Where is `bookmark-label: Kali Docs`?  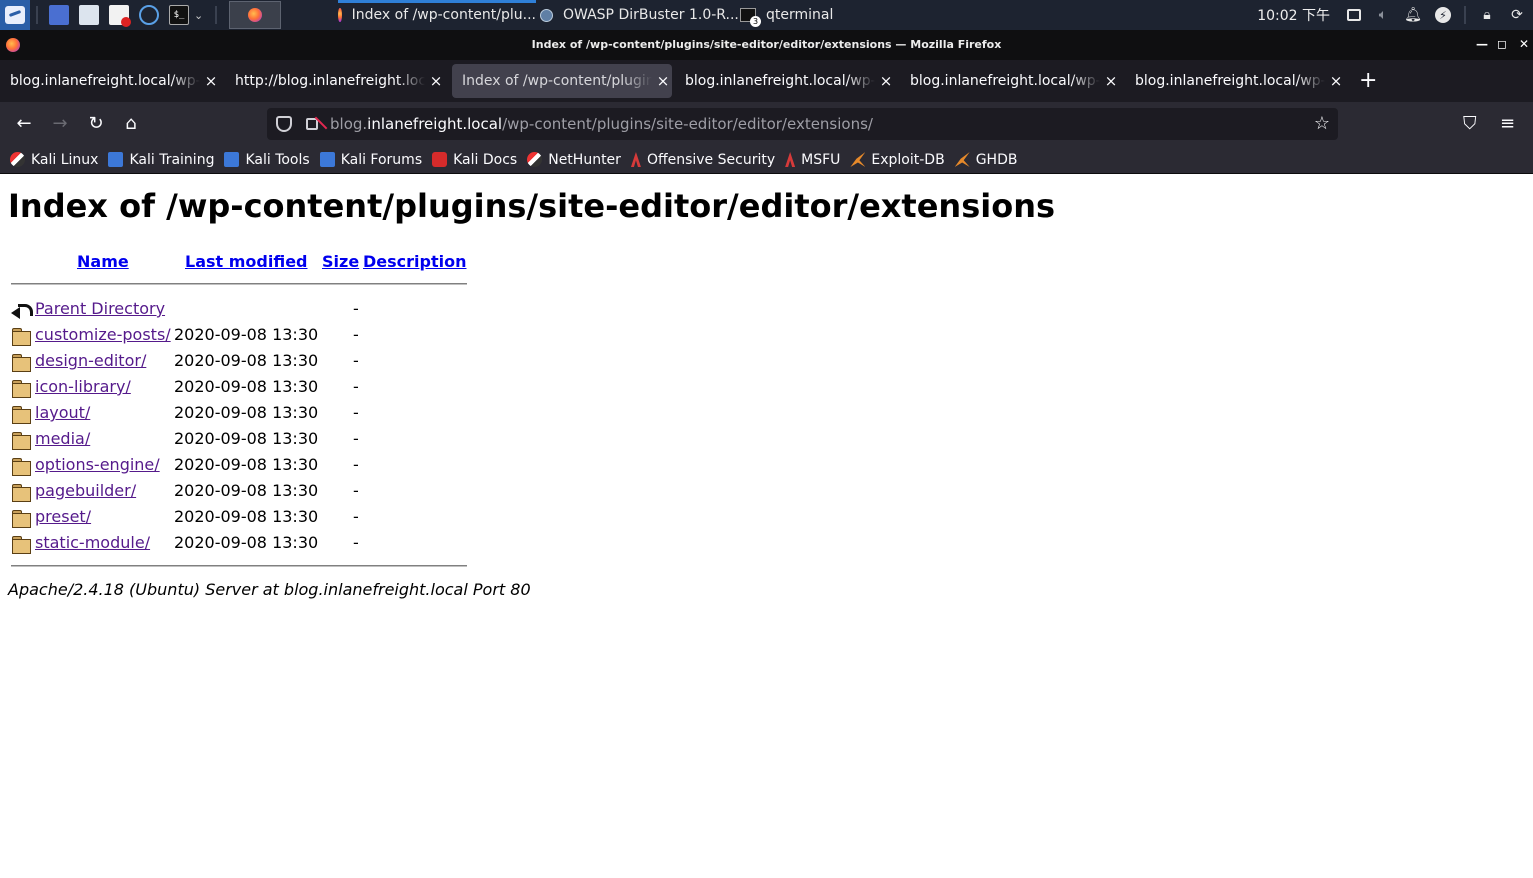 bookmark-label: Kali Docs is located at coordinates (485, 159).